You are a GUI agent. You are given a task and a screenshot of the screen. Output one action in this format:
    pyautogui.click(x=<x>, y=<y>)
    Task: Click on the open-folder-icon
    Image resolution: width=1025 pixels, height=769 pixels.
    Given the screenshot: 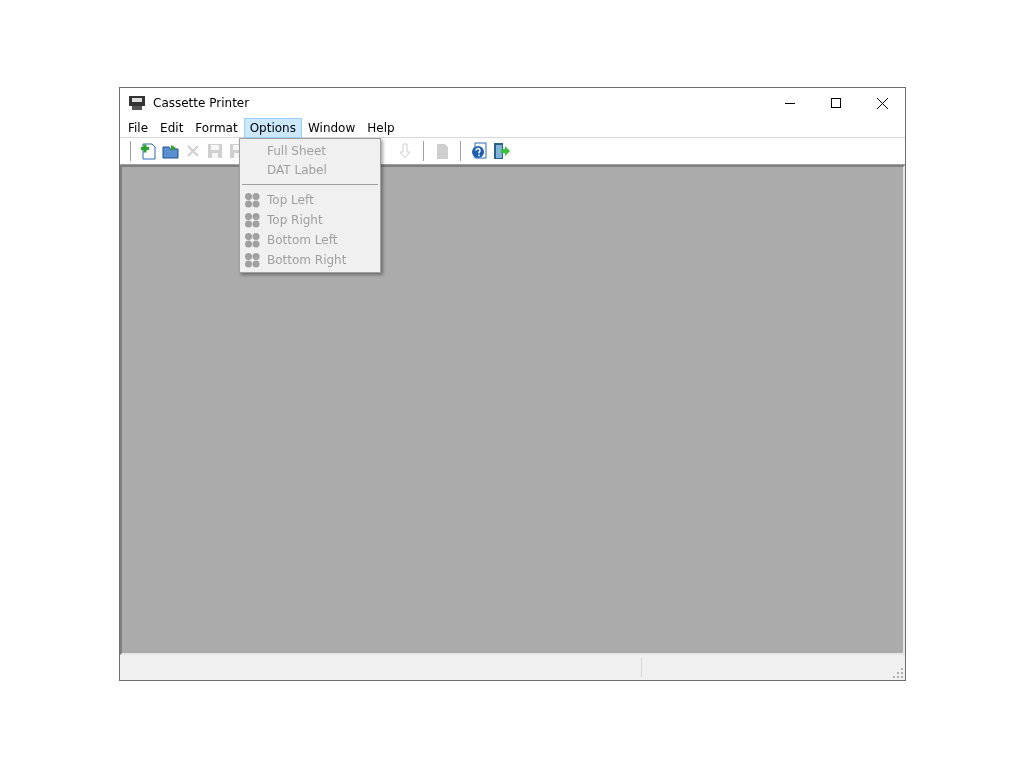 What is the action you would take?
    pyautogui.click(x=171, y=151)
    